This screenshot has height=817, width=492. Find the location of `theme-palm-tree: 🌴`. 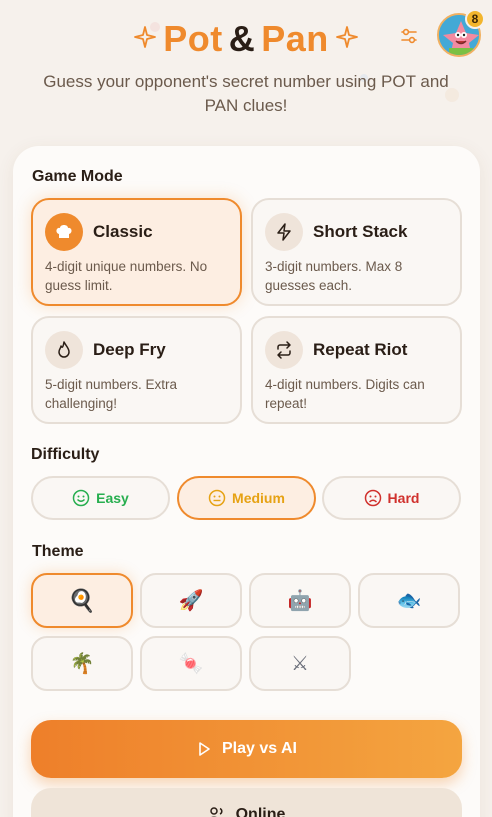

theme-palm-tree: 🌴 is located at coordinates (82, 663).